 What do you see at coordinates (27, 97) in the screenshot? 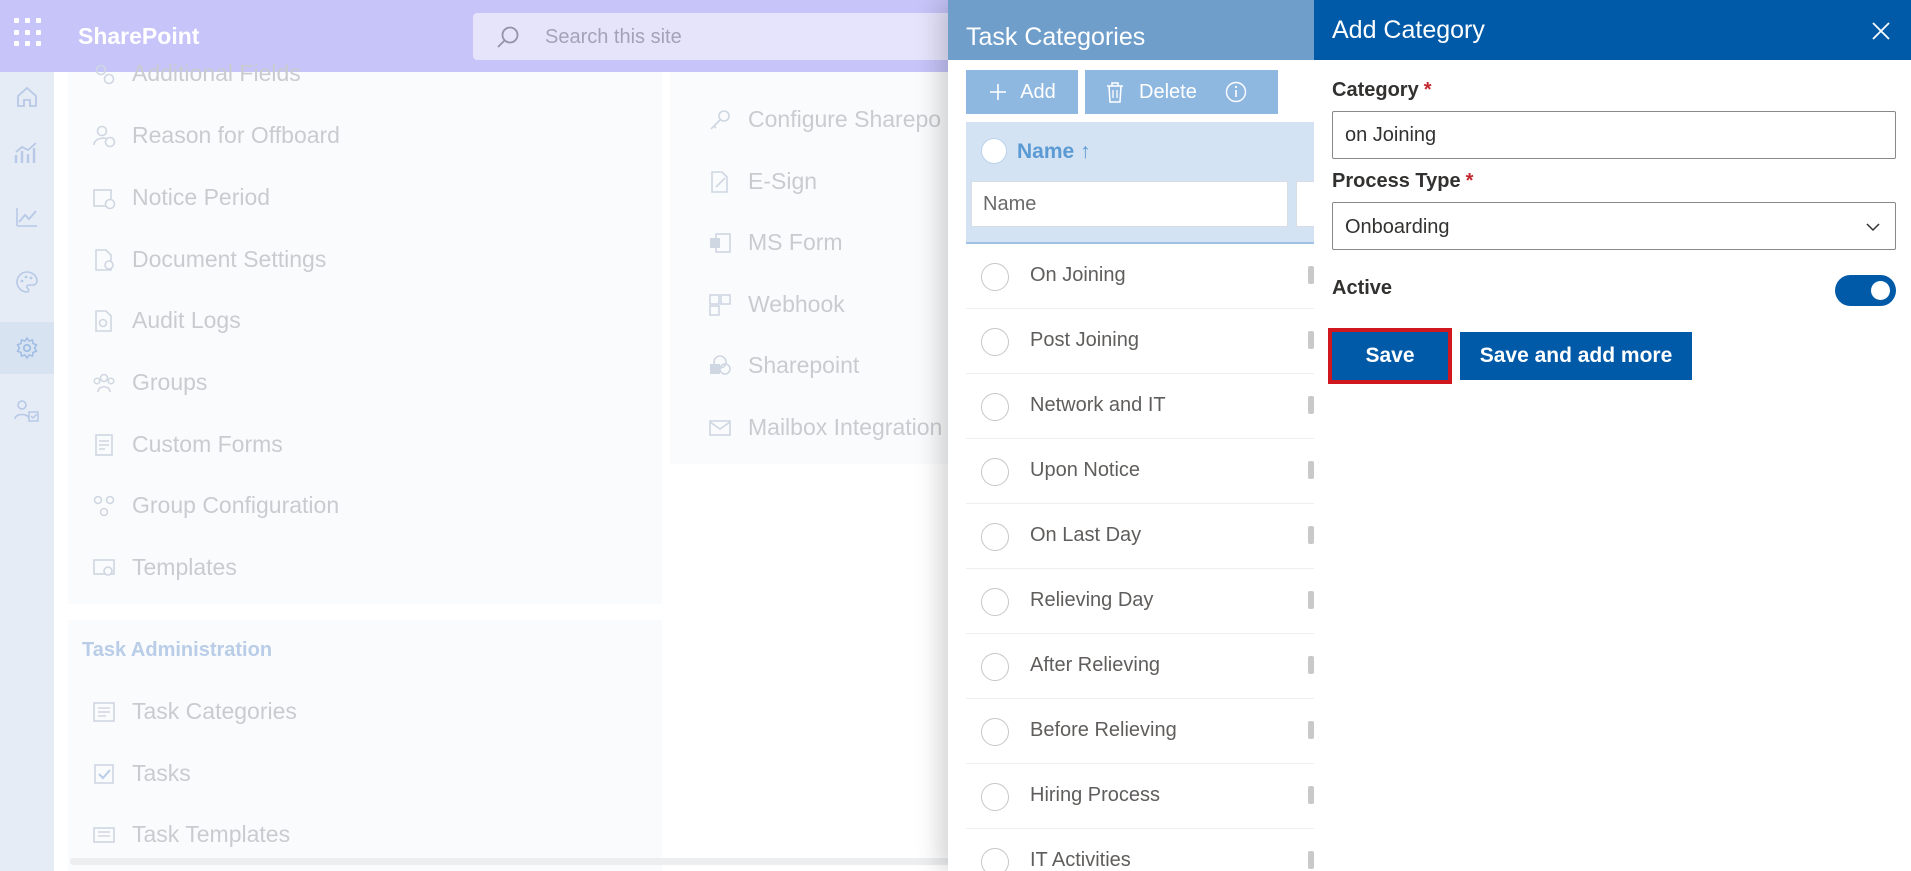
I see `home-icon` at bounding box center [27, 97].